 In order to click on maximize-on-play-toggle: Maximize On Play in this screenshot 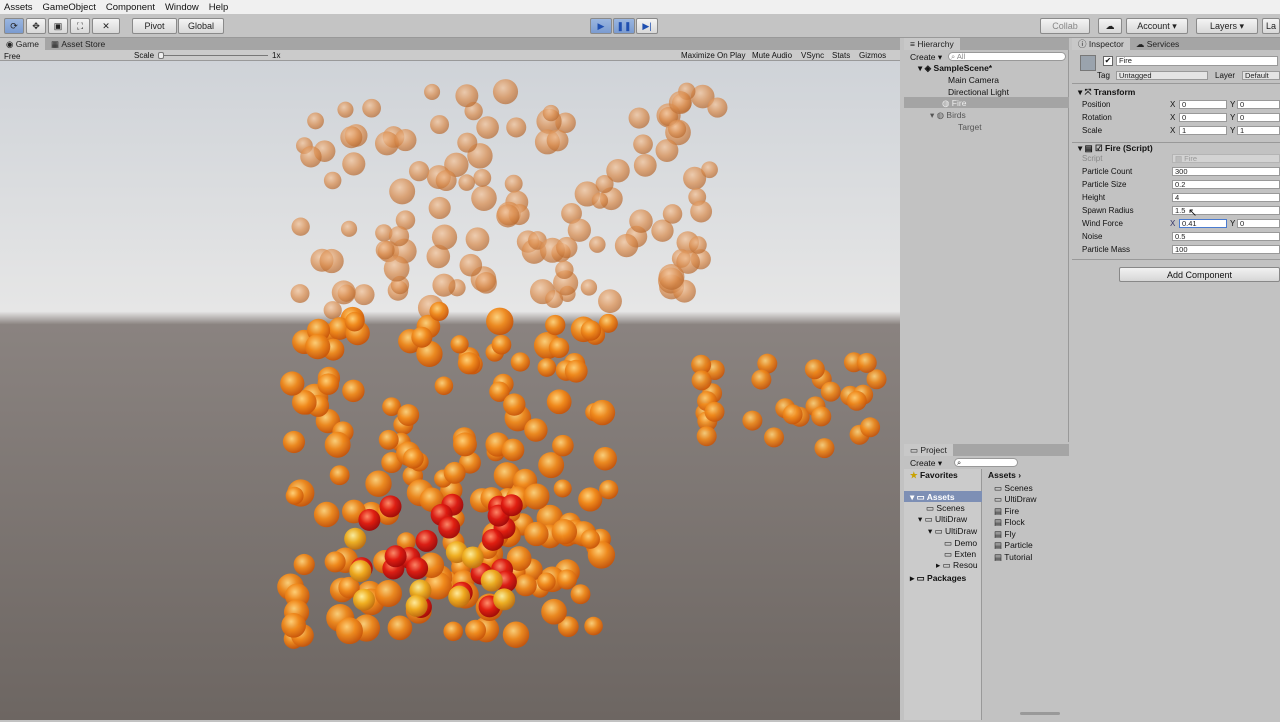, I will do `click(713, 55)`.